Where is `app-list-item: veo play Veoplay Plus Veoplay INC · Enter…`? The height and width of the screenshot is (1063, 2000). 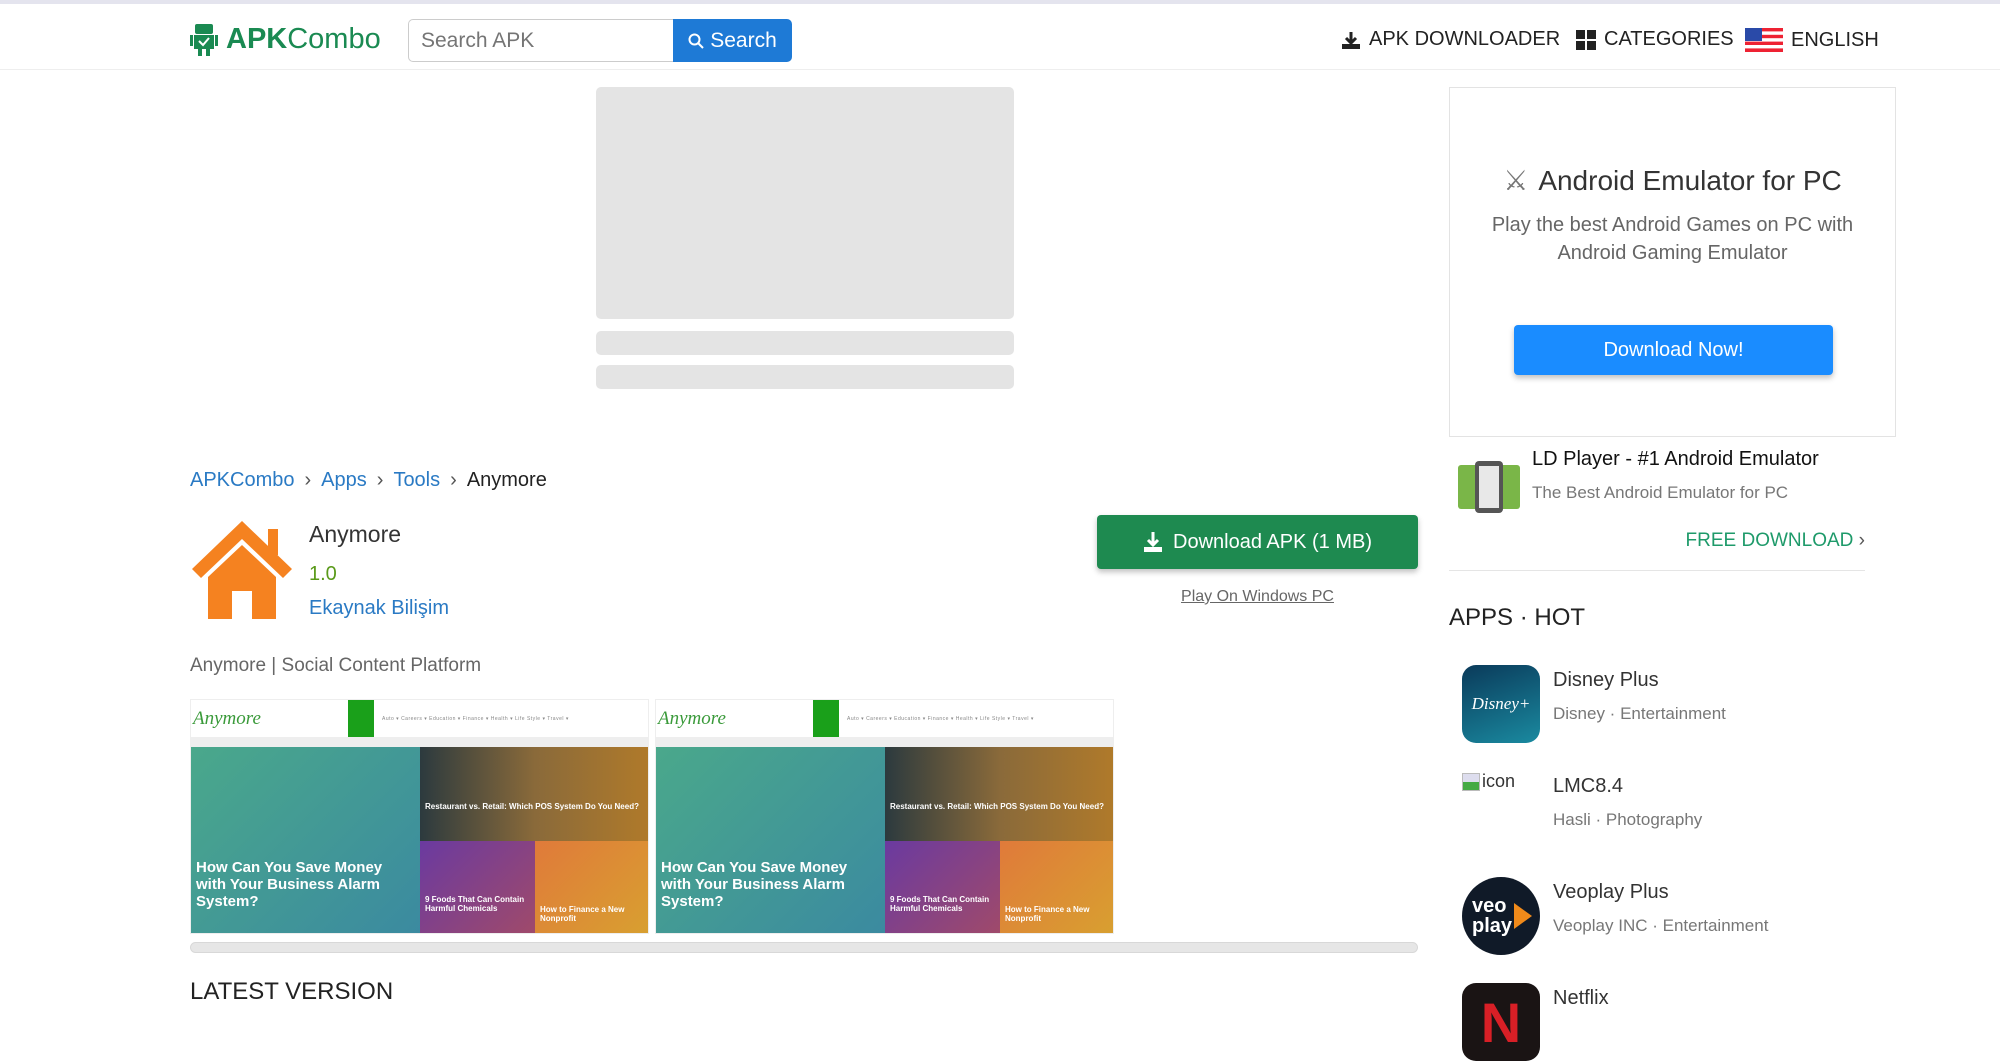
app-list-item: veo play Veoplay Plus Veoplay INC · Enter… is located at coordinates (1672, 917).